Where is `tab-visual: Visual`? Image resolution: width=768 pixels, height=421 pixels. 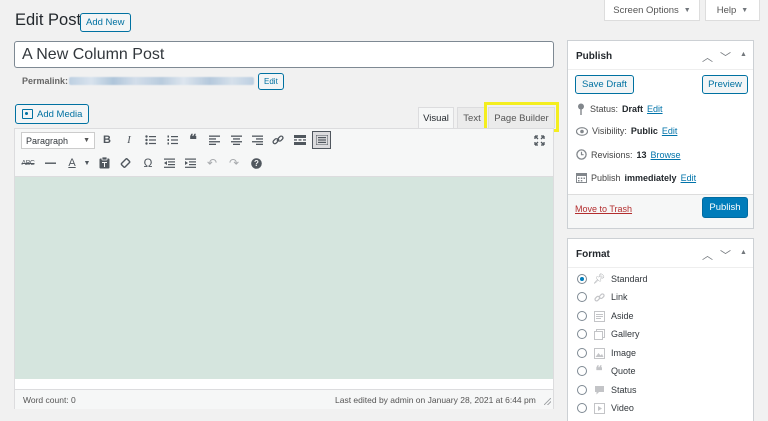 tab-visual: Visual is located at coordinates (436, 117).